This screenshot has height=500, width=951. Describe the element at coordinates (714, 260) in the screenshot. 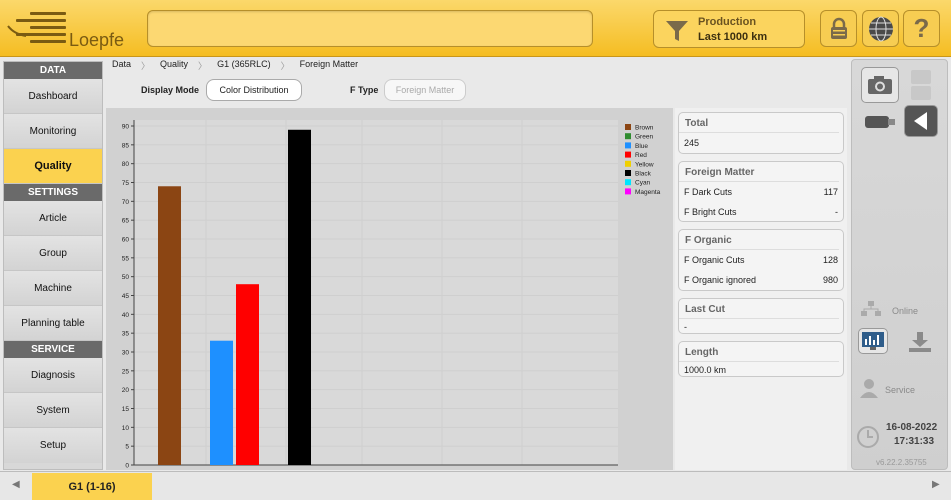

I see `stat-label: F Organic Cuts` at that location.